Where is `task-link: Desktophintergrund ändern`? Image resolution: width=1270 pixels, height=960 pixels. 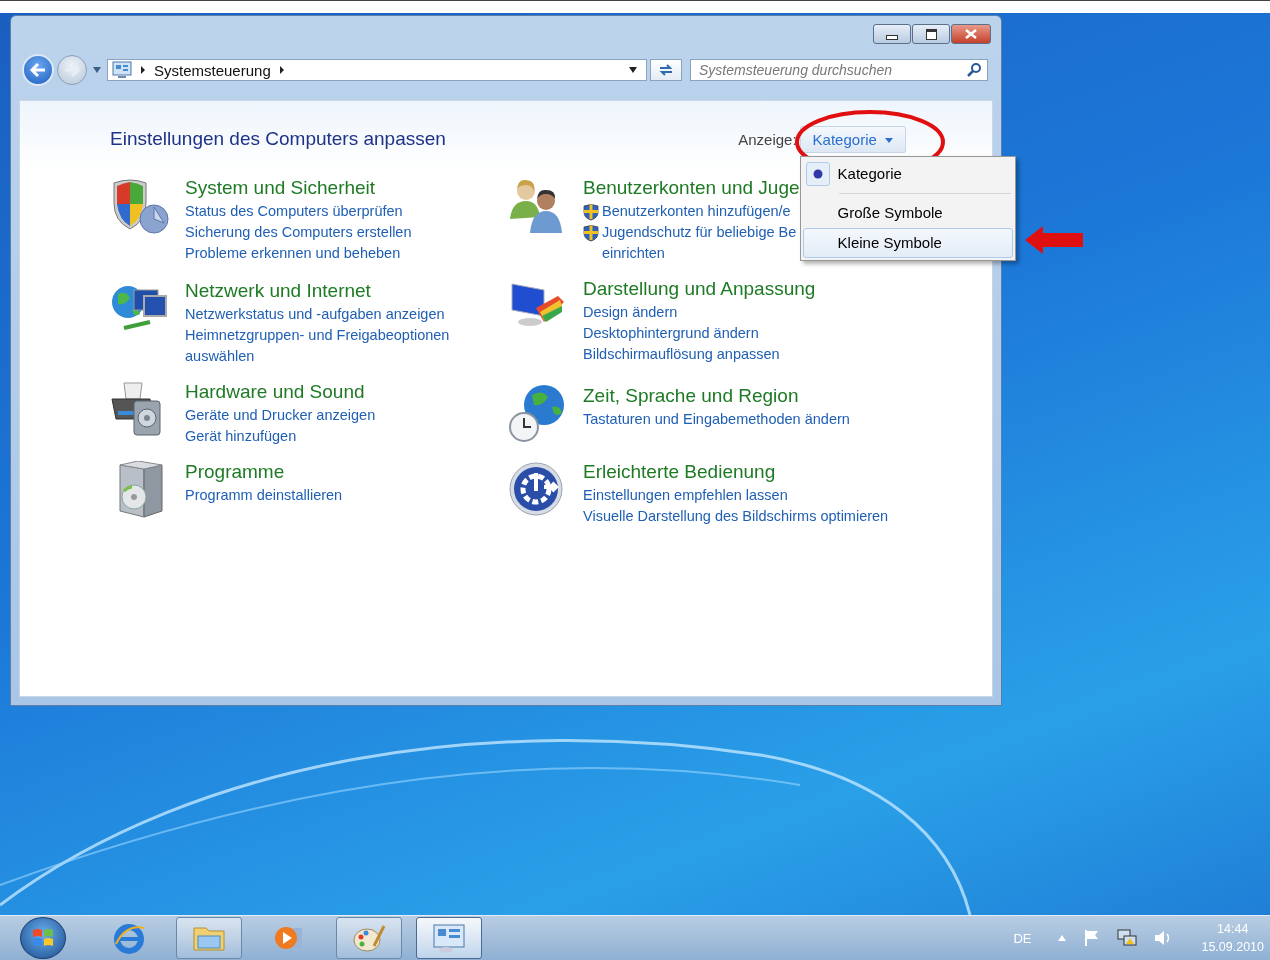
task-link: Desktophintergrund ändern is located at coordinates (671, 333).